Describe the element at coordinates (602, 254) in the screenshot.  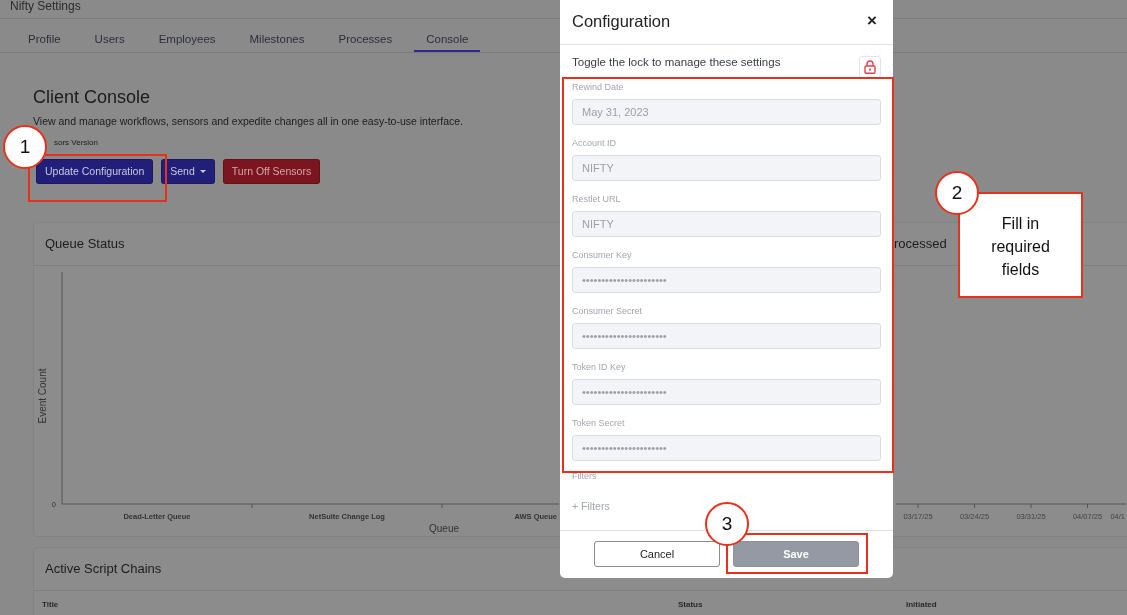
I see `field-label: Consumer Key` at that location.